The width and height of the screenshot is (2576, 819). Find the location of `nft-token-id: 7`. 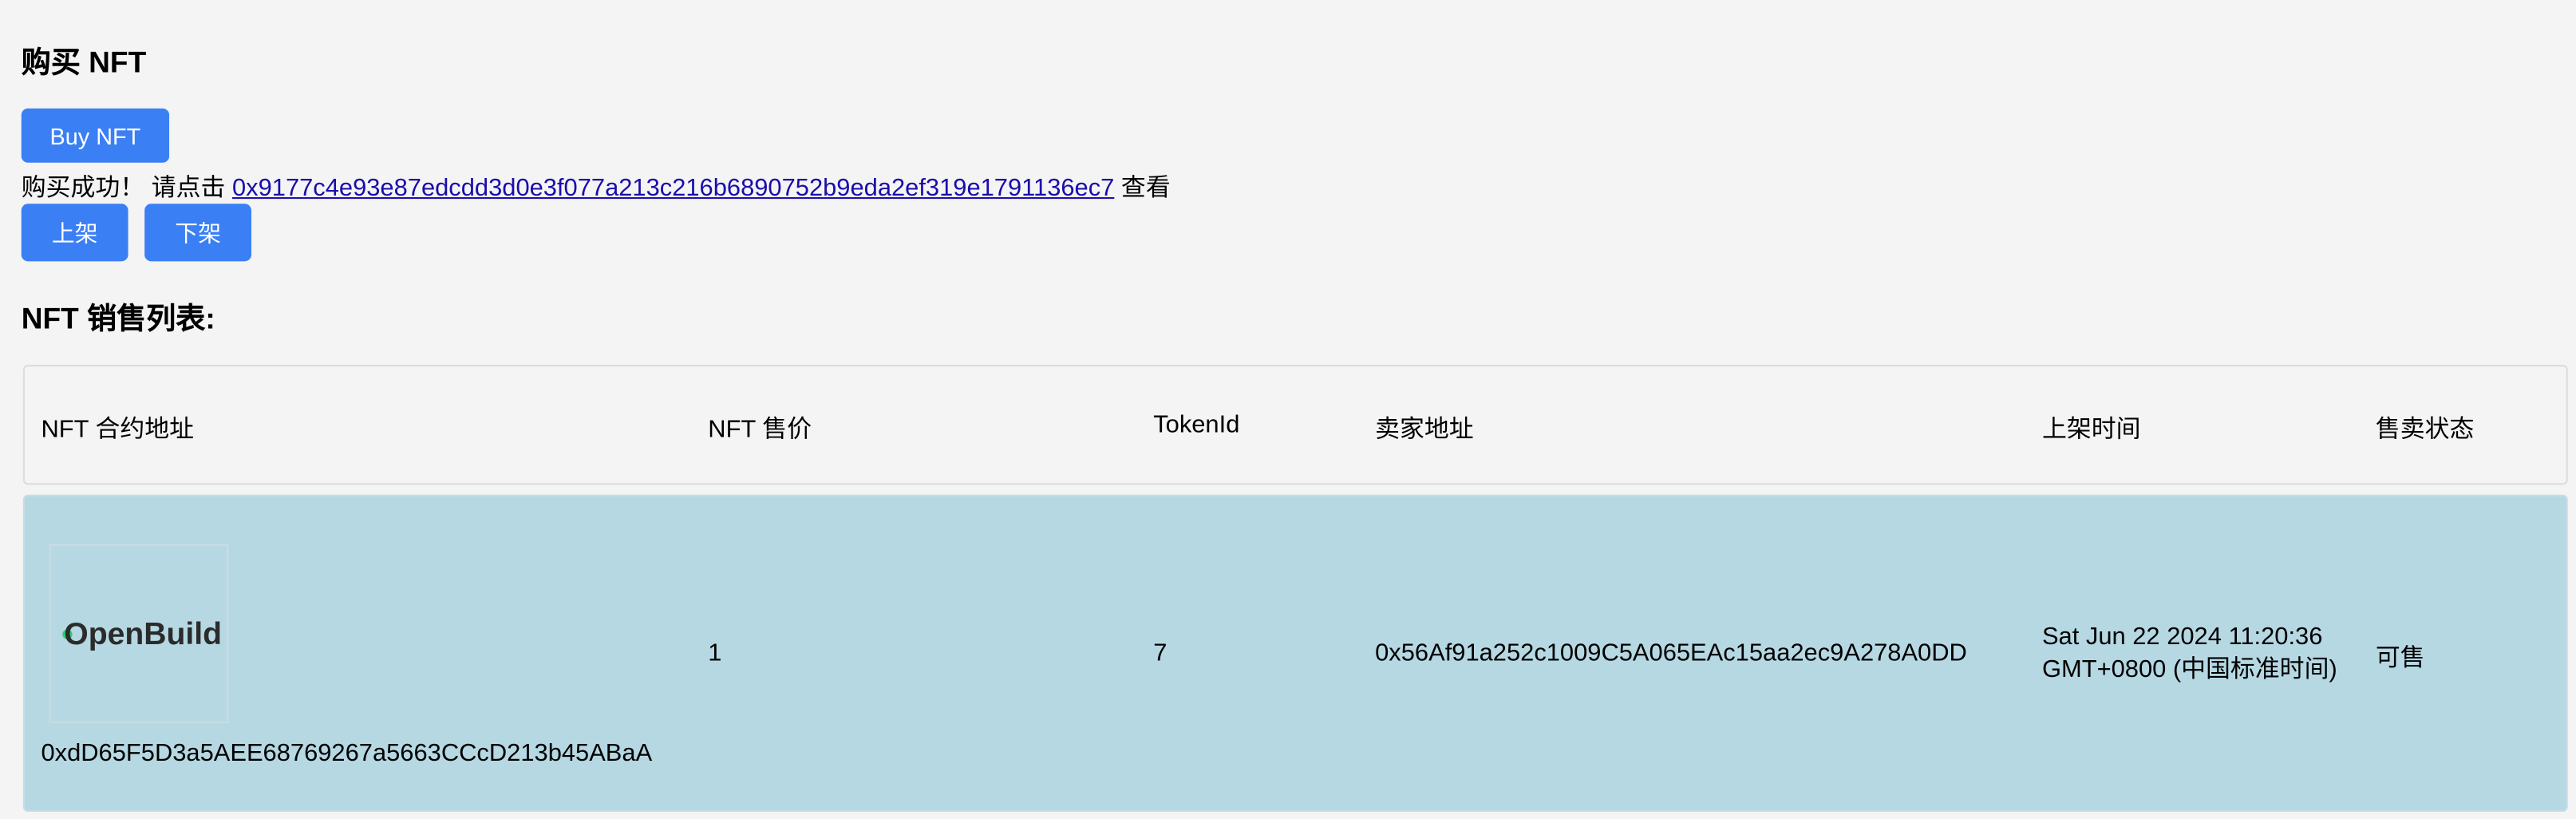

nft-token-id: 7 is located at coordinates (1160, 653).